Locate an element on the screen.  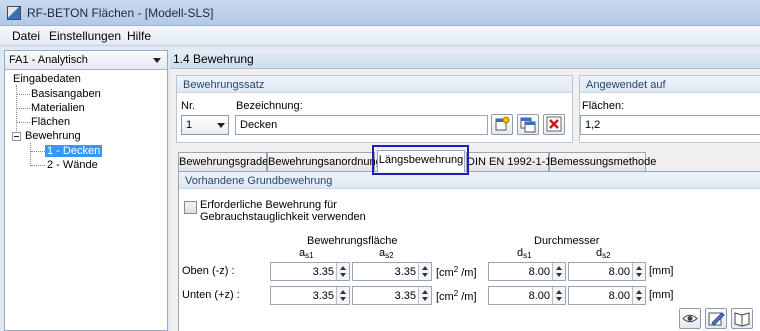
view-button is located at coordinates (690, 318).